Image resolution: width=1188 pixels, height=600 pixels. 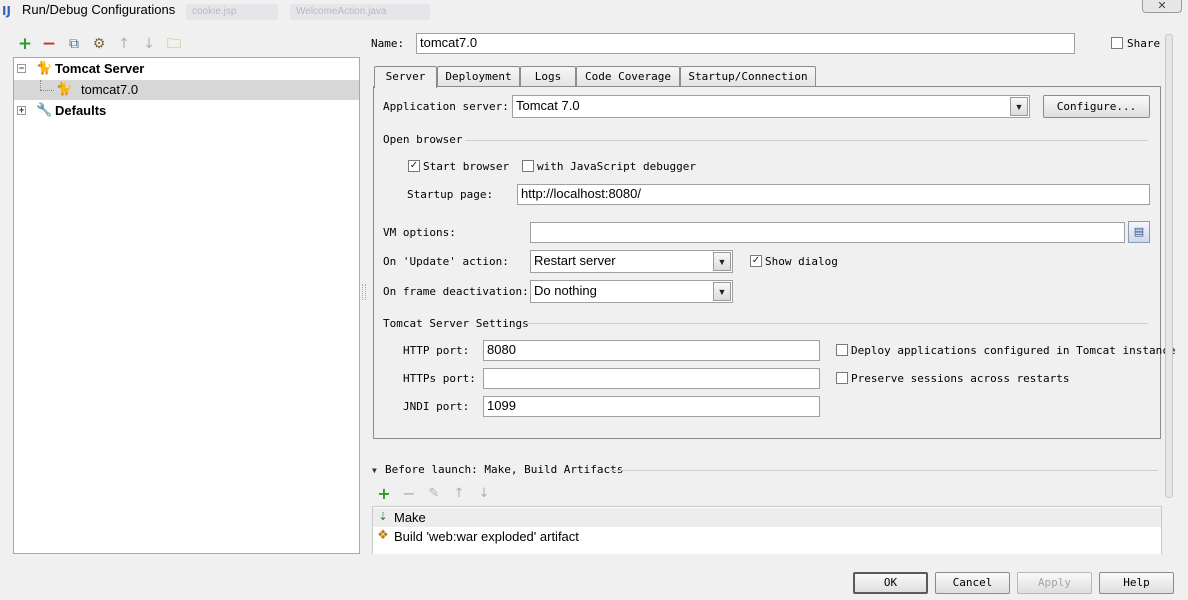 What do you see at coordinates (423, 139) in the screenshot?
I see `open-browser-group-title: Open browser` at bounding box center [423, 139].